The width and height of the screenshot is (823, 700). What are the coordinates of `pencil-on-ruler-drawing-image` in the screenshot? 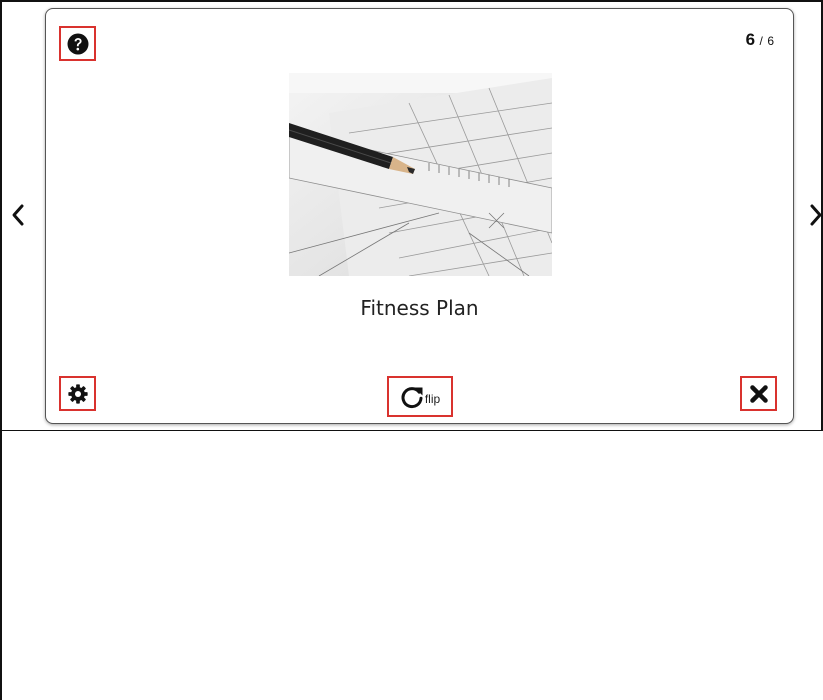 It's located at (420, 174).